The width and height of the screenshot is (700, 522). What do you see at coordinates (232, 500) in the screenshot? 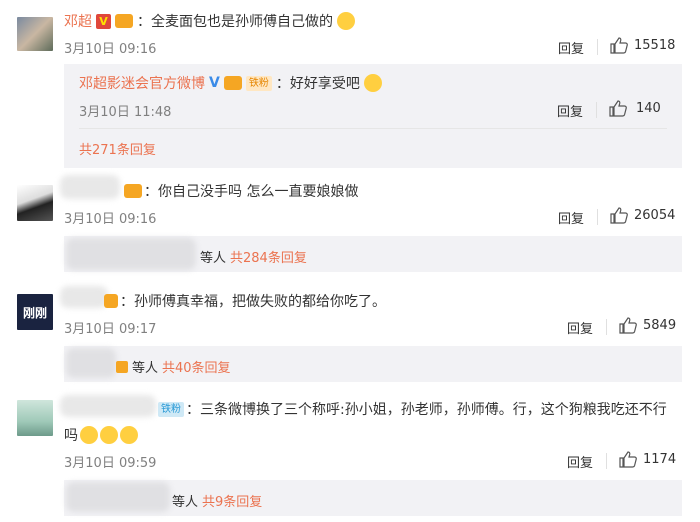
I see `more-replies-link: 共9条回复` at bounding box center [232, 500].